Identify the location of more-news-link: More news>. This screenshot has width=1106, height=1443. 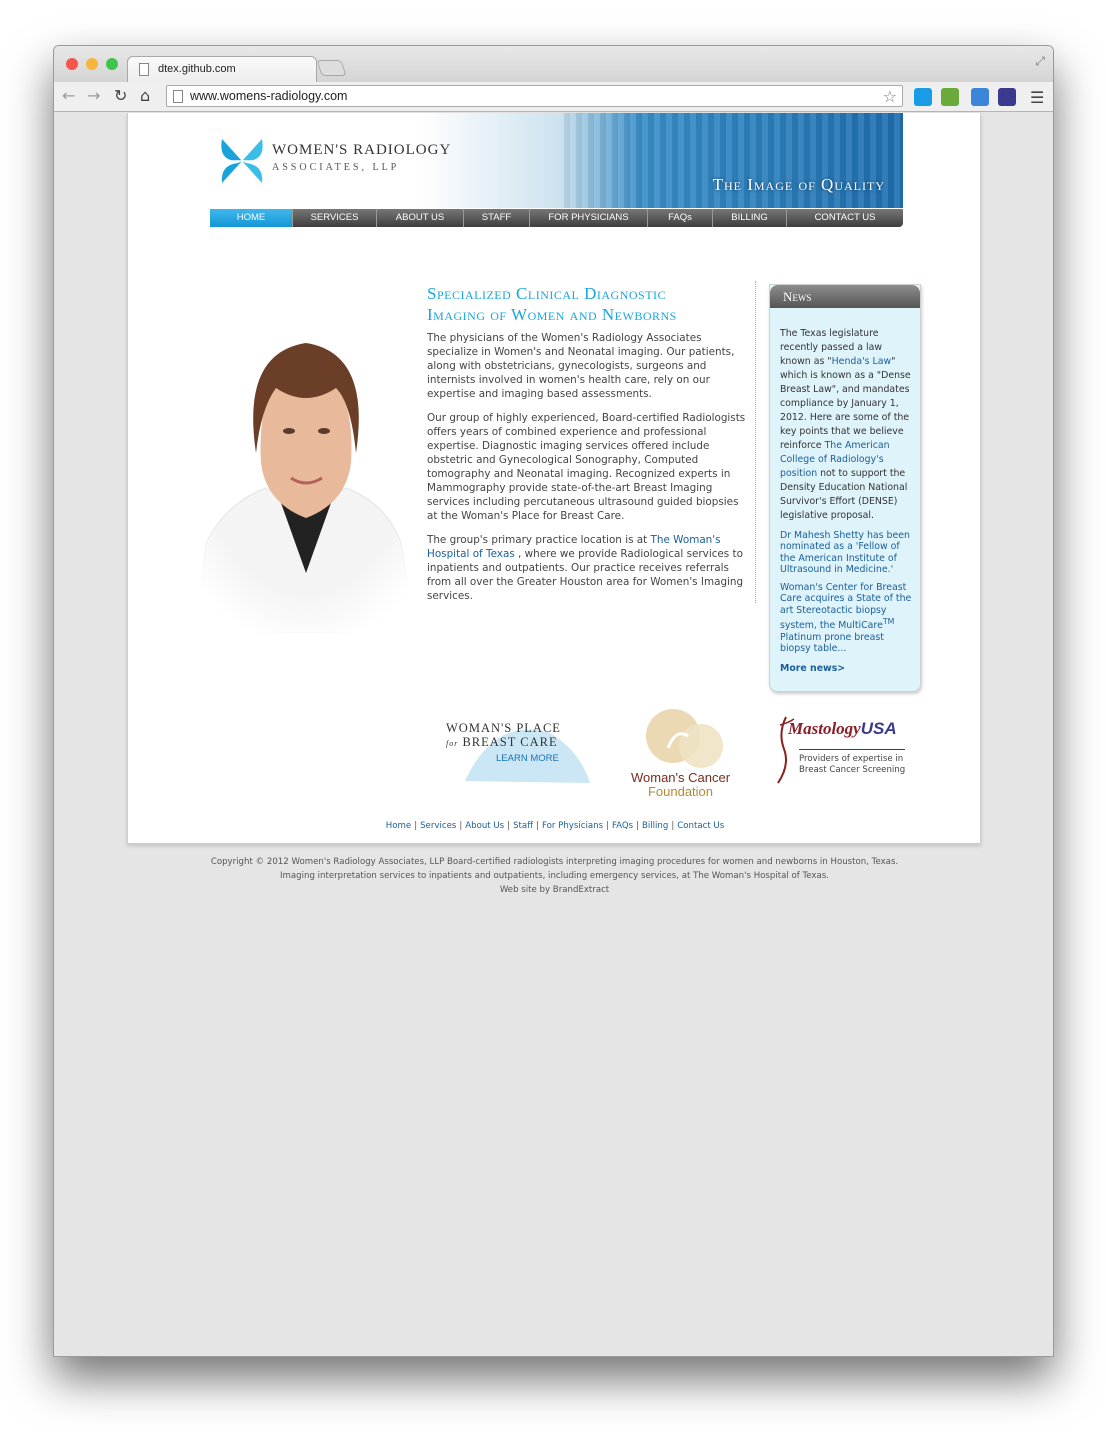
(846, 669).